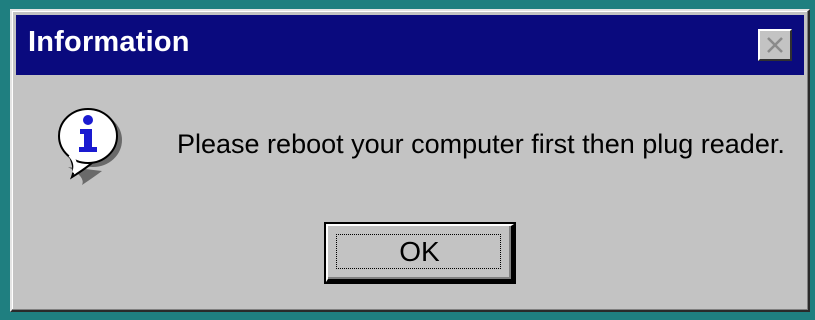  I want to click on close-icon, so click(775, 45).